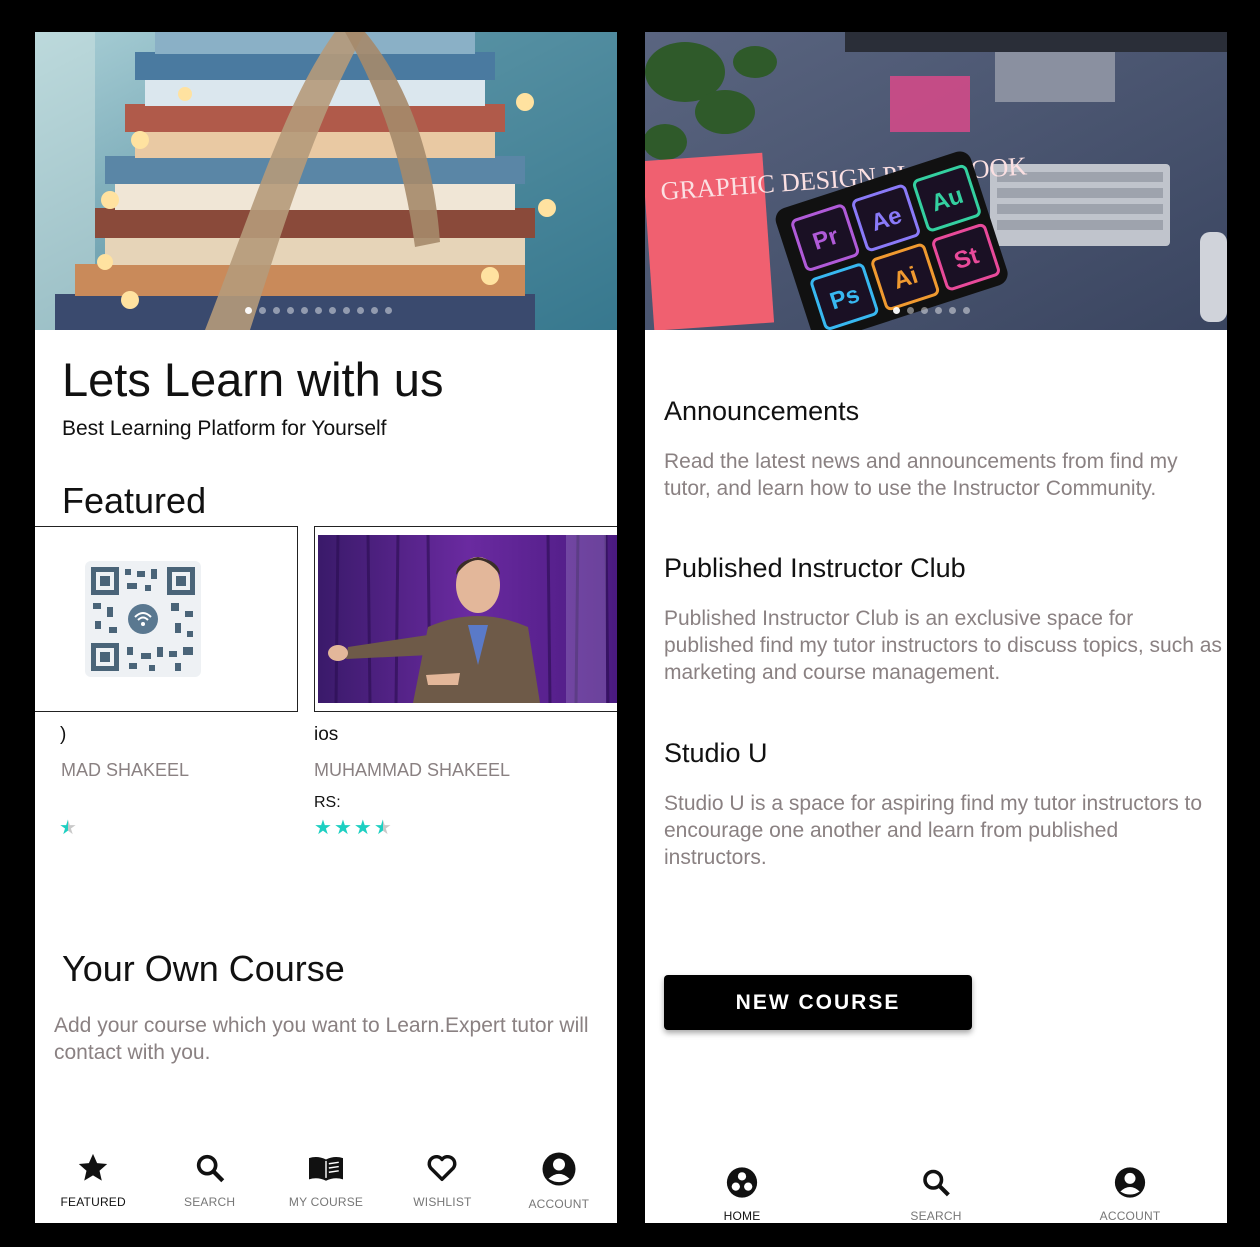  I want to click on course-title: ), so click(63, 734).